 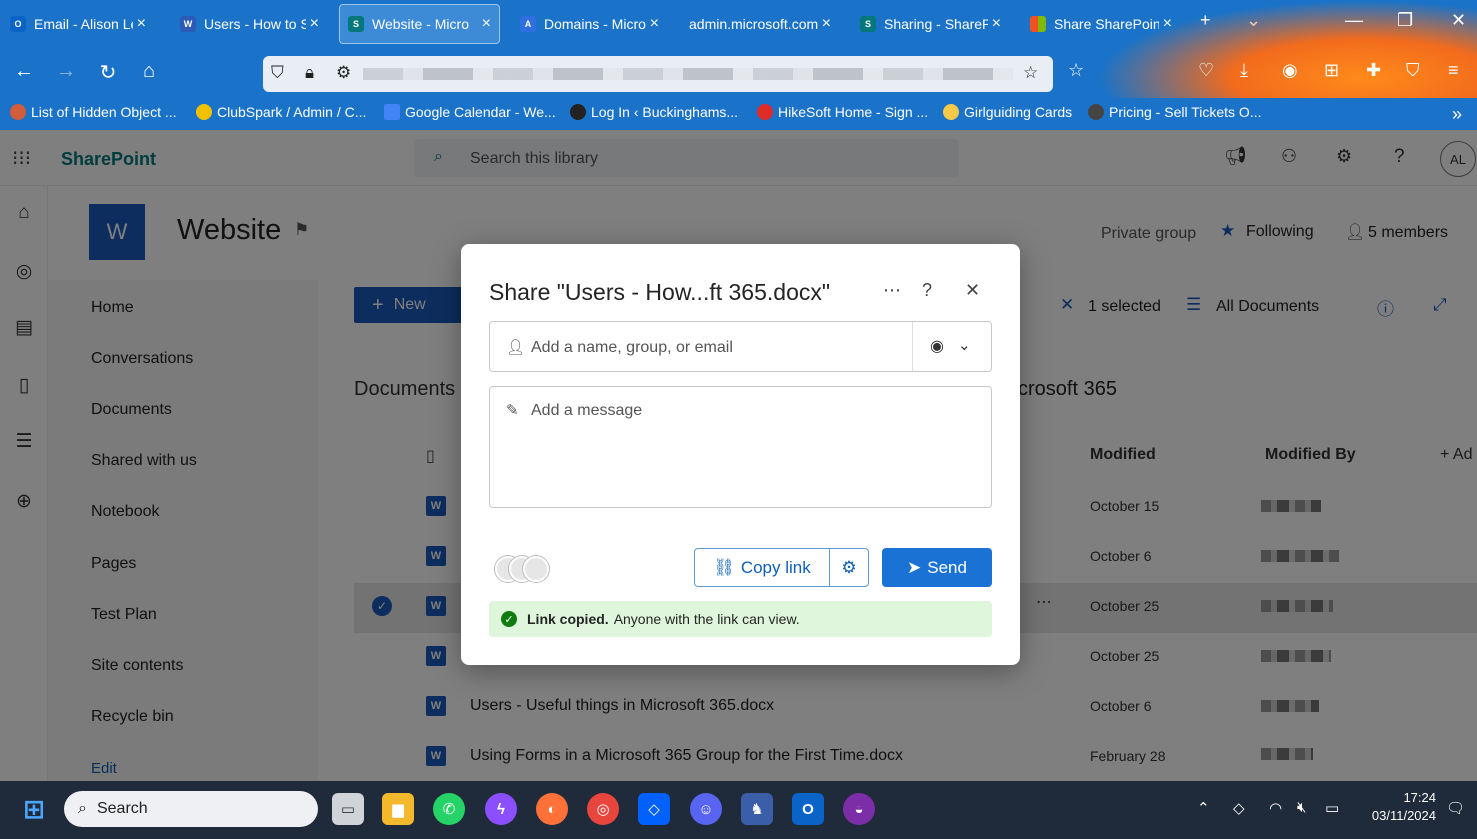 What do you see at coordinates (1205, 20) in the screenshot?
I see `new-tab-icon: +` at bounding box center [1205, 20].